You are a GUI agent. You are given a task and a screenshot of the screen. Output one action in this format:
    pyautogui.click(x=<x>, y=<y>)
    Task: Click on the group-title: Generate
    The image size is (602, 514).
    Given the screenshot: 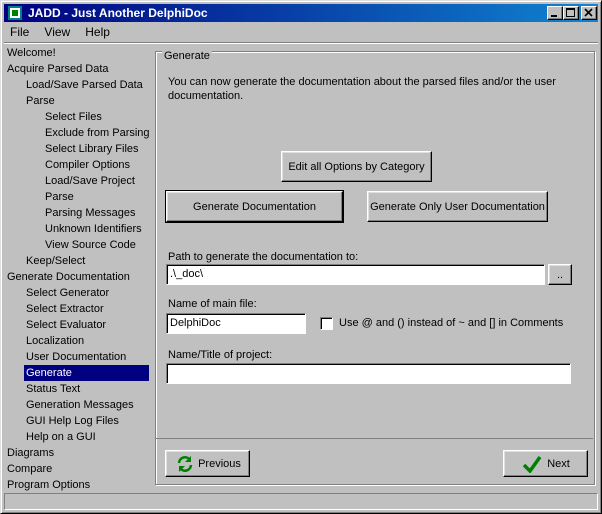 What is the action you would take?
    pyautogui.click(x=187, y=56)
    